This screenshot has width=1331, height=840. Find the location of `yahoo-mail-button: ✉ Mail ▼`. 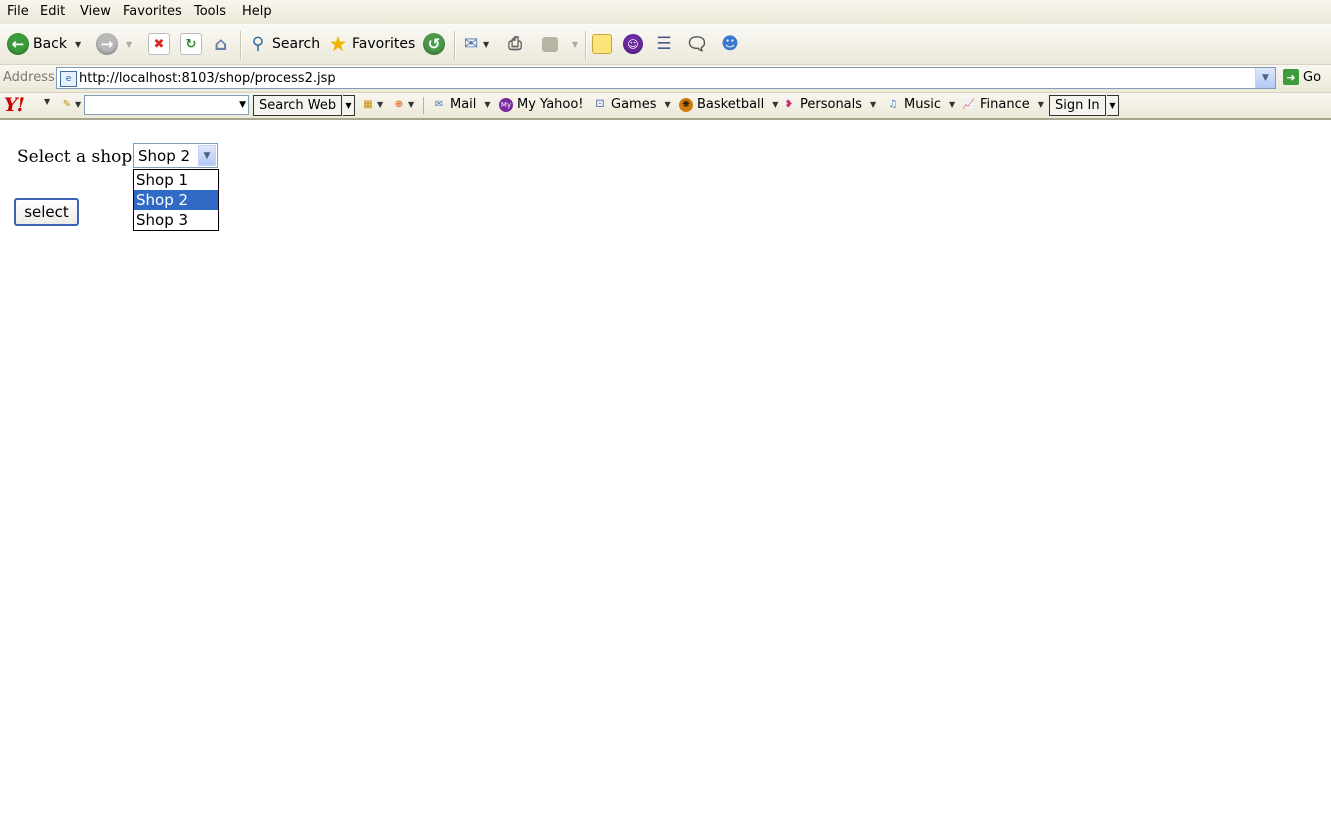

yahoo-mail-button: ✉ Mail ▼ is located at coordinates (461, 104).